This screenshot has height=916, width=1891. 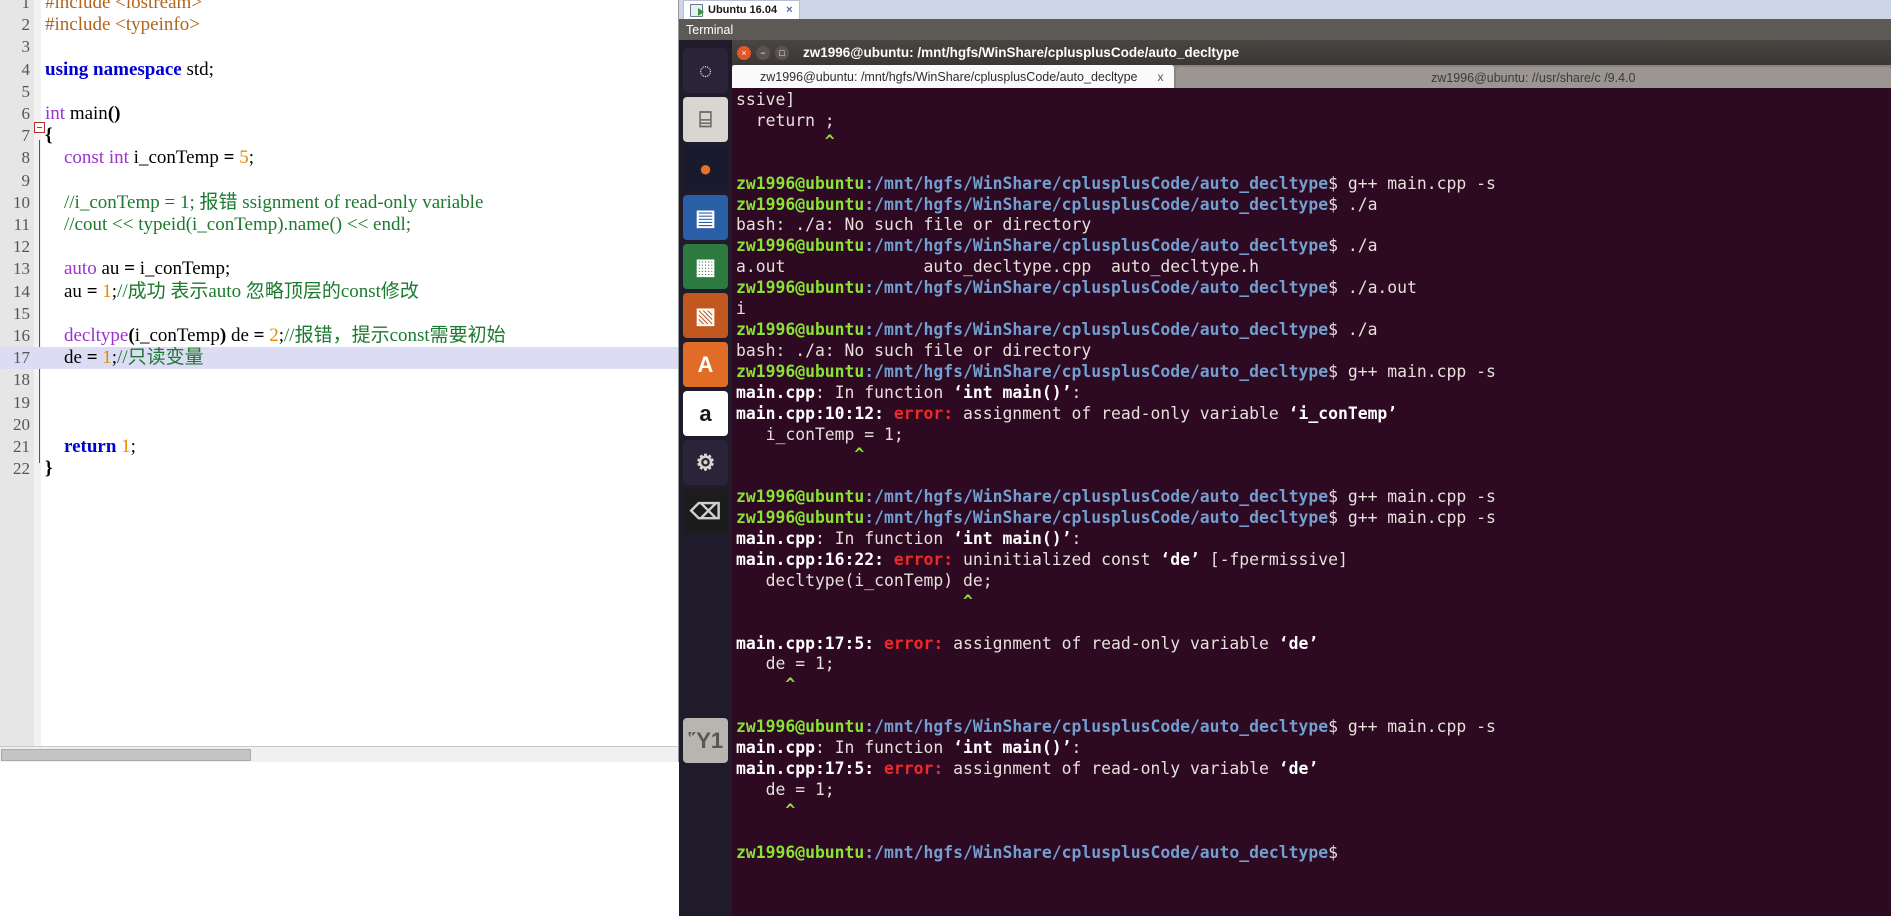 What do you see at coordinates (339, 47) in the screenshot?
I see `code-line: 3` at bounding box center [339, 47].